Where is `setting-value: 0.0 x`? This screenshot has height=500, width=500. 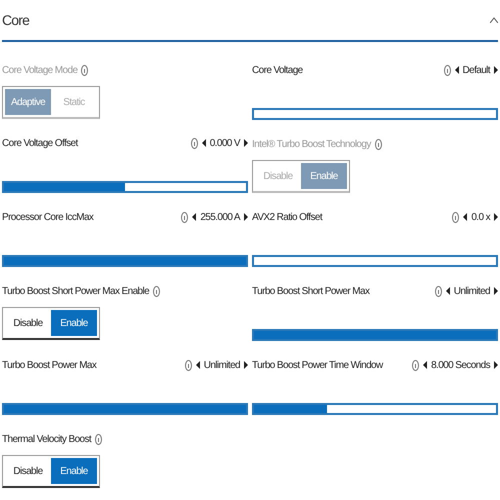 setting-value: 0.0 x is located at coordinates (480, 217).